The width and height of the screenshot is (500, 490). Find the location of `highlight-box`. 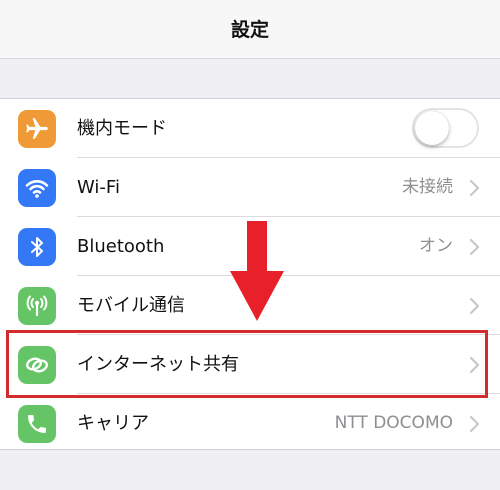

highlight-box is located at coordinates (247, 364).